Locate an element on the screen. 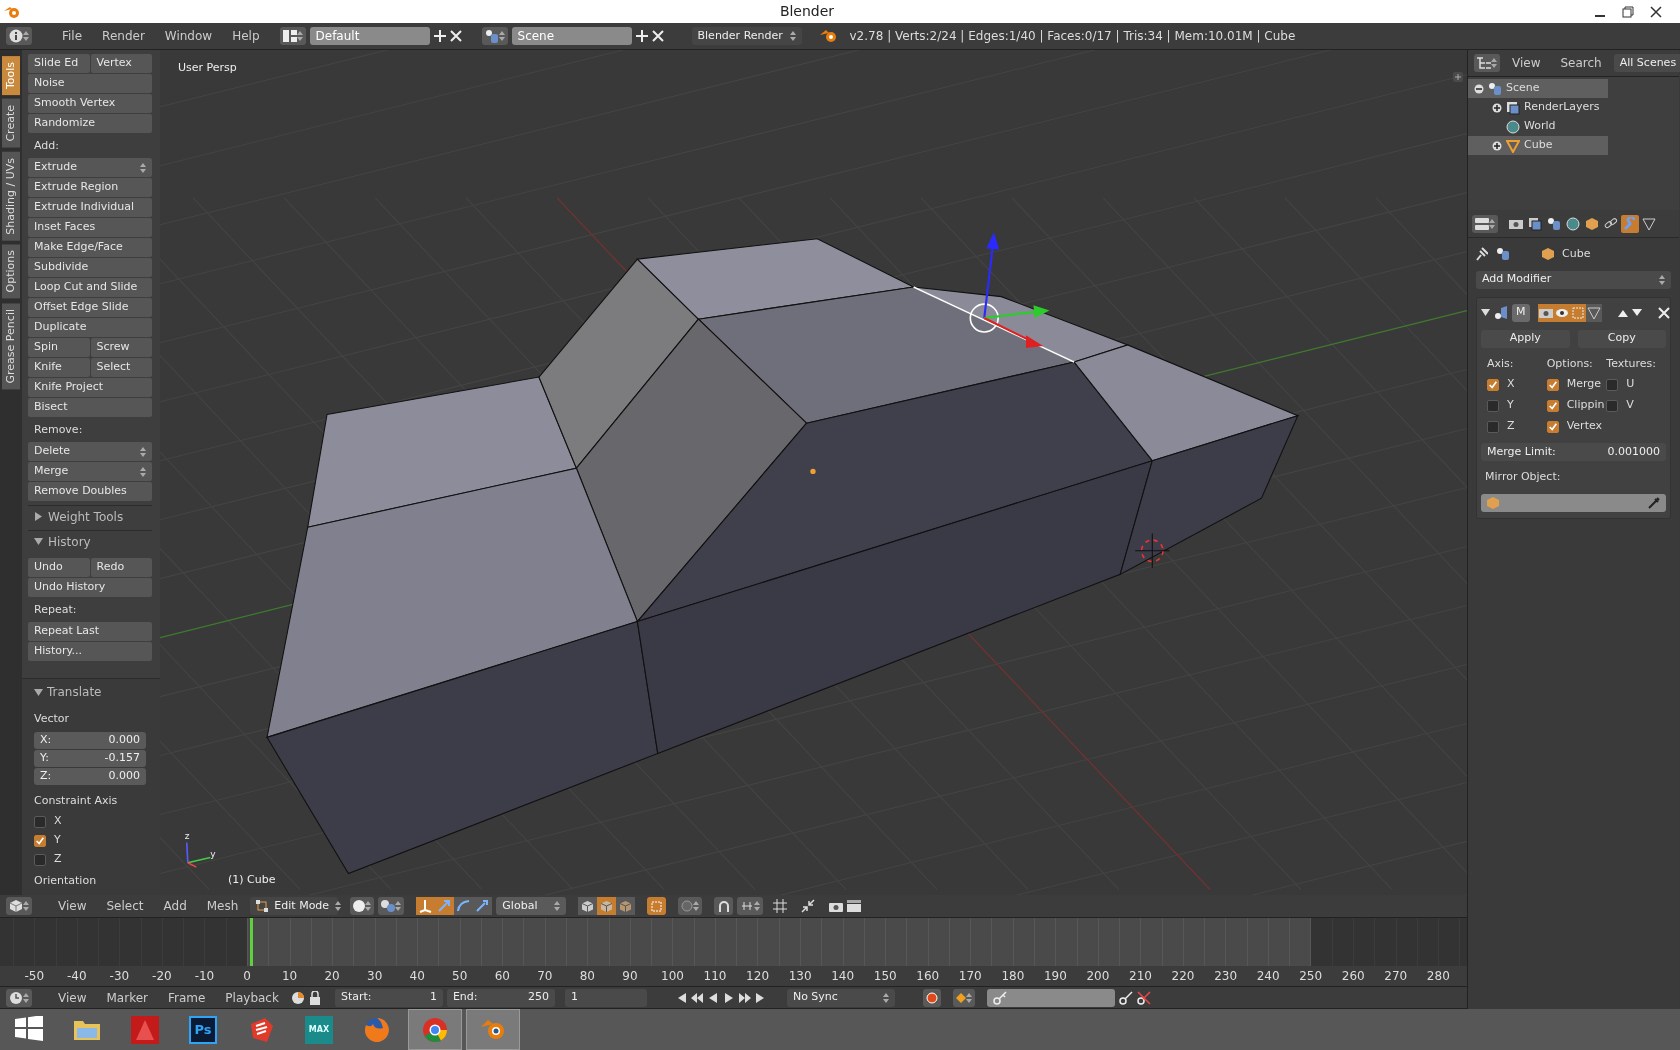  tool-button: Duplicate is located at coordinates (90, 327).